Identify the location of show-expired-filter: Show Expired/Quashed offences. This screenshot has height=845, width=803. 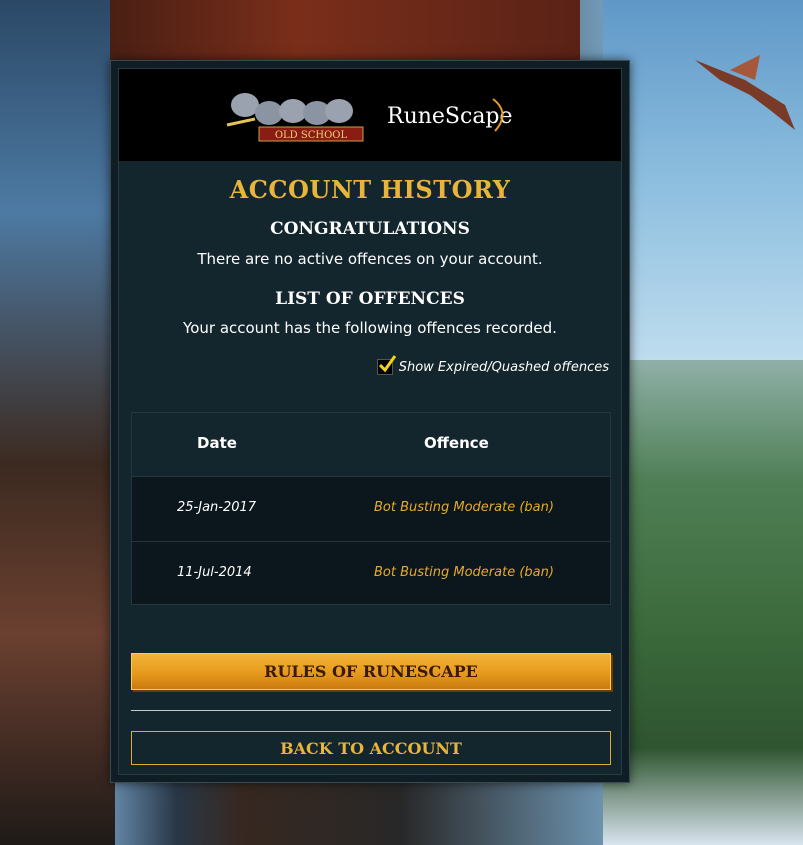
(492, 365).